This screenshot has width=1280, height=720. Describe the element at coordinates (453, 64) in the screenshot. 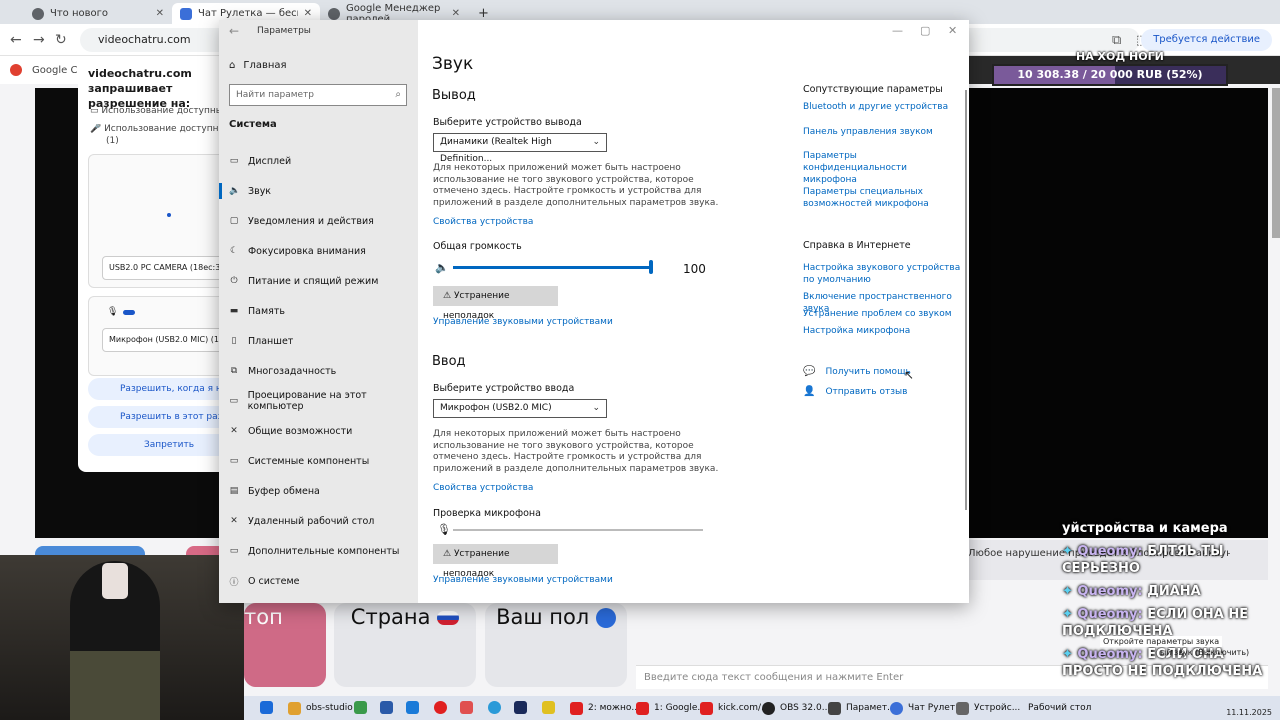

I see `page-title: Звук` at that location.